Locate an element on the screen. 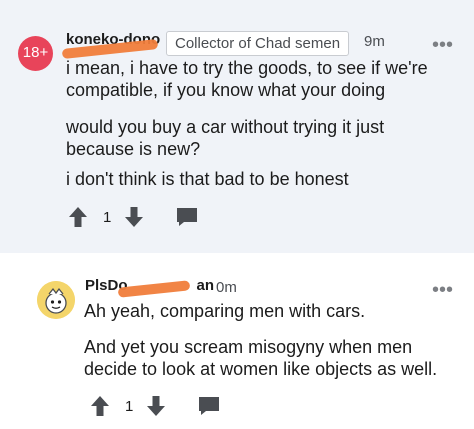 This screenshot has width=474, height=429. comment-paragraph: i don't think is that bad to be honest is located at coordinates (207, 179).